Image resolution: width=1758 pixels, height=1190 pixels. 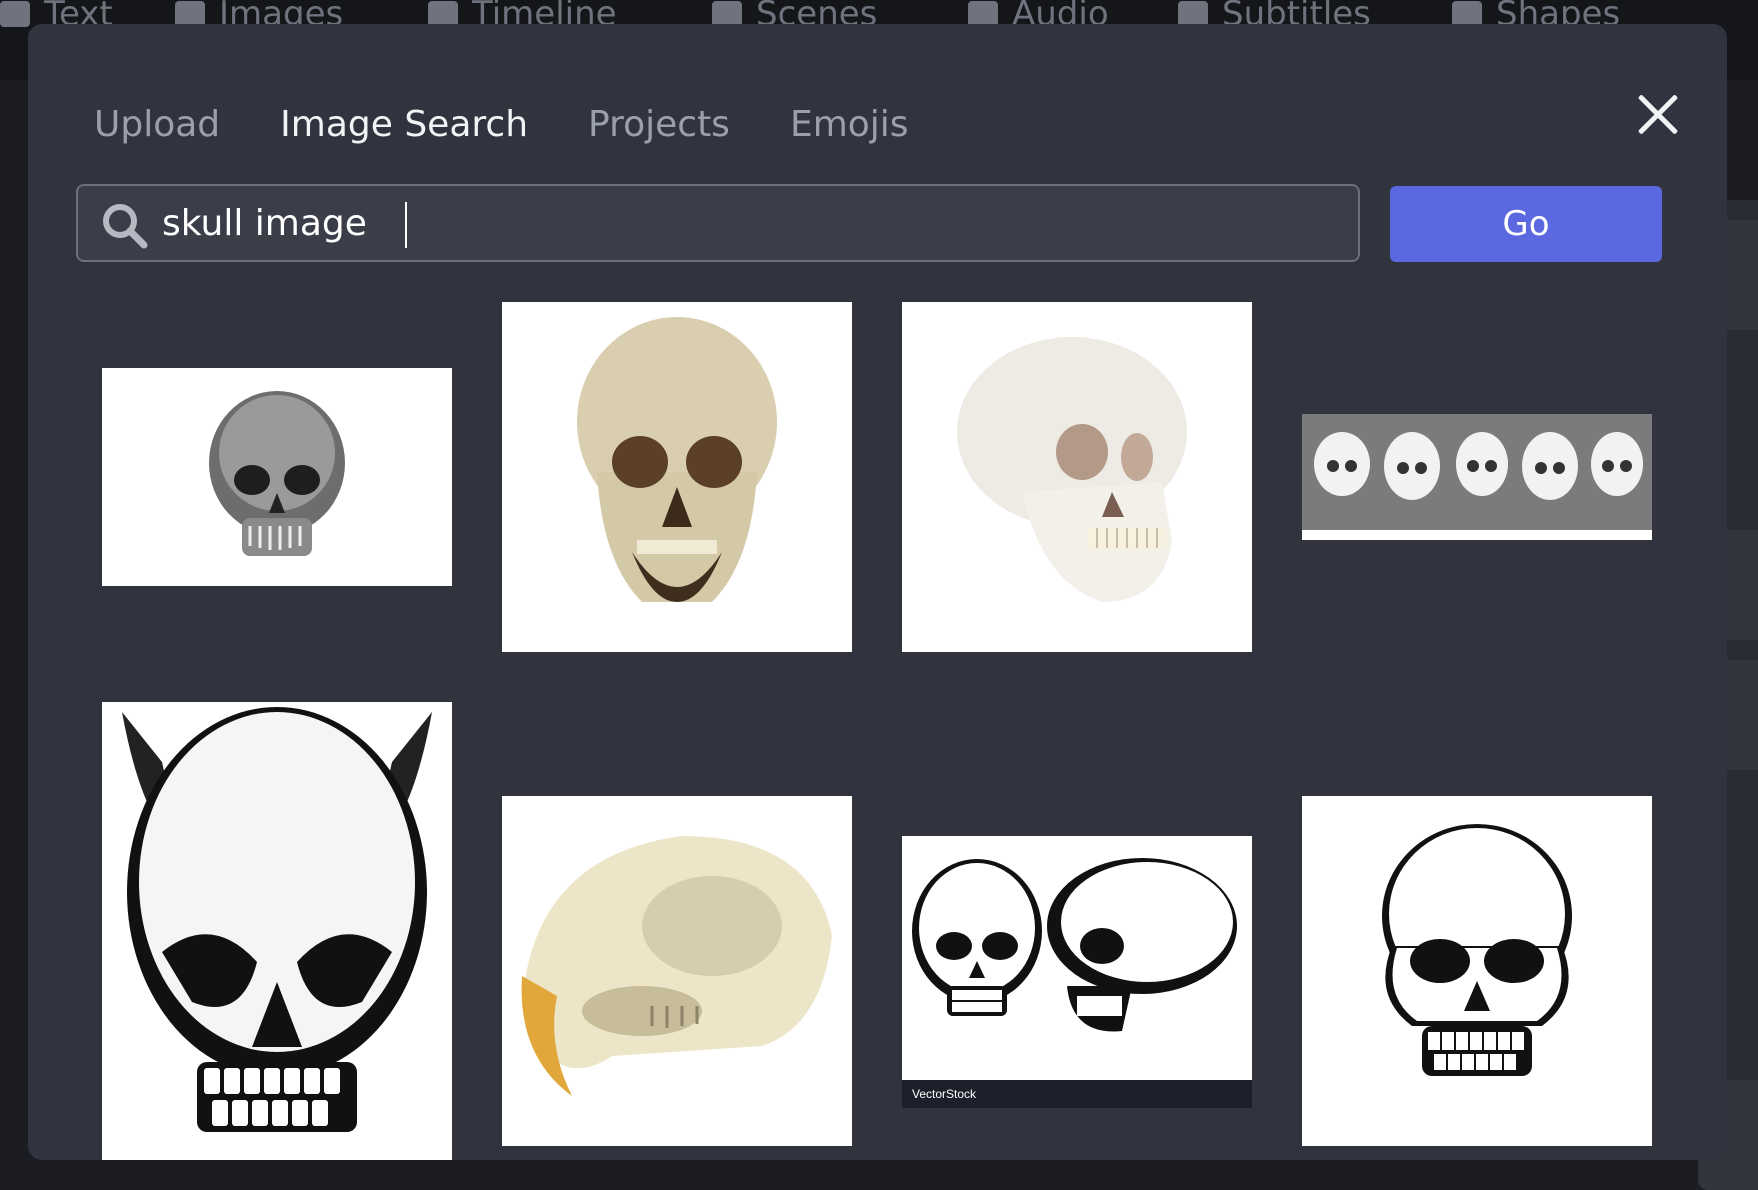 I want to click on vectorstock-watermark: VectorStock, so click(x=944, y=1094).